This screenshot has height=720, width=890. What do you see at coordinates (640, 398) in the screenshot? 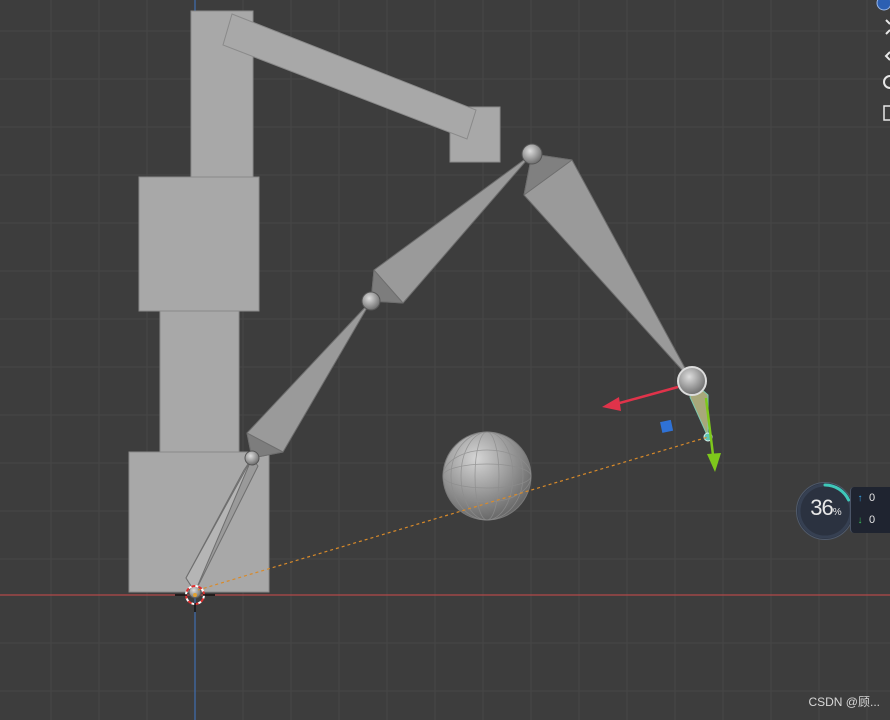
I see `gizmo-x-arrow-icon` at bounding box center [640, 398].